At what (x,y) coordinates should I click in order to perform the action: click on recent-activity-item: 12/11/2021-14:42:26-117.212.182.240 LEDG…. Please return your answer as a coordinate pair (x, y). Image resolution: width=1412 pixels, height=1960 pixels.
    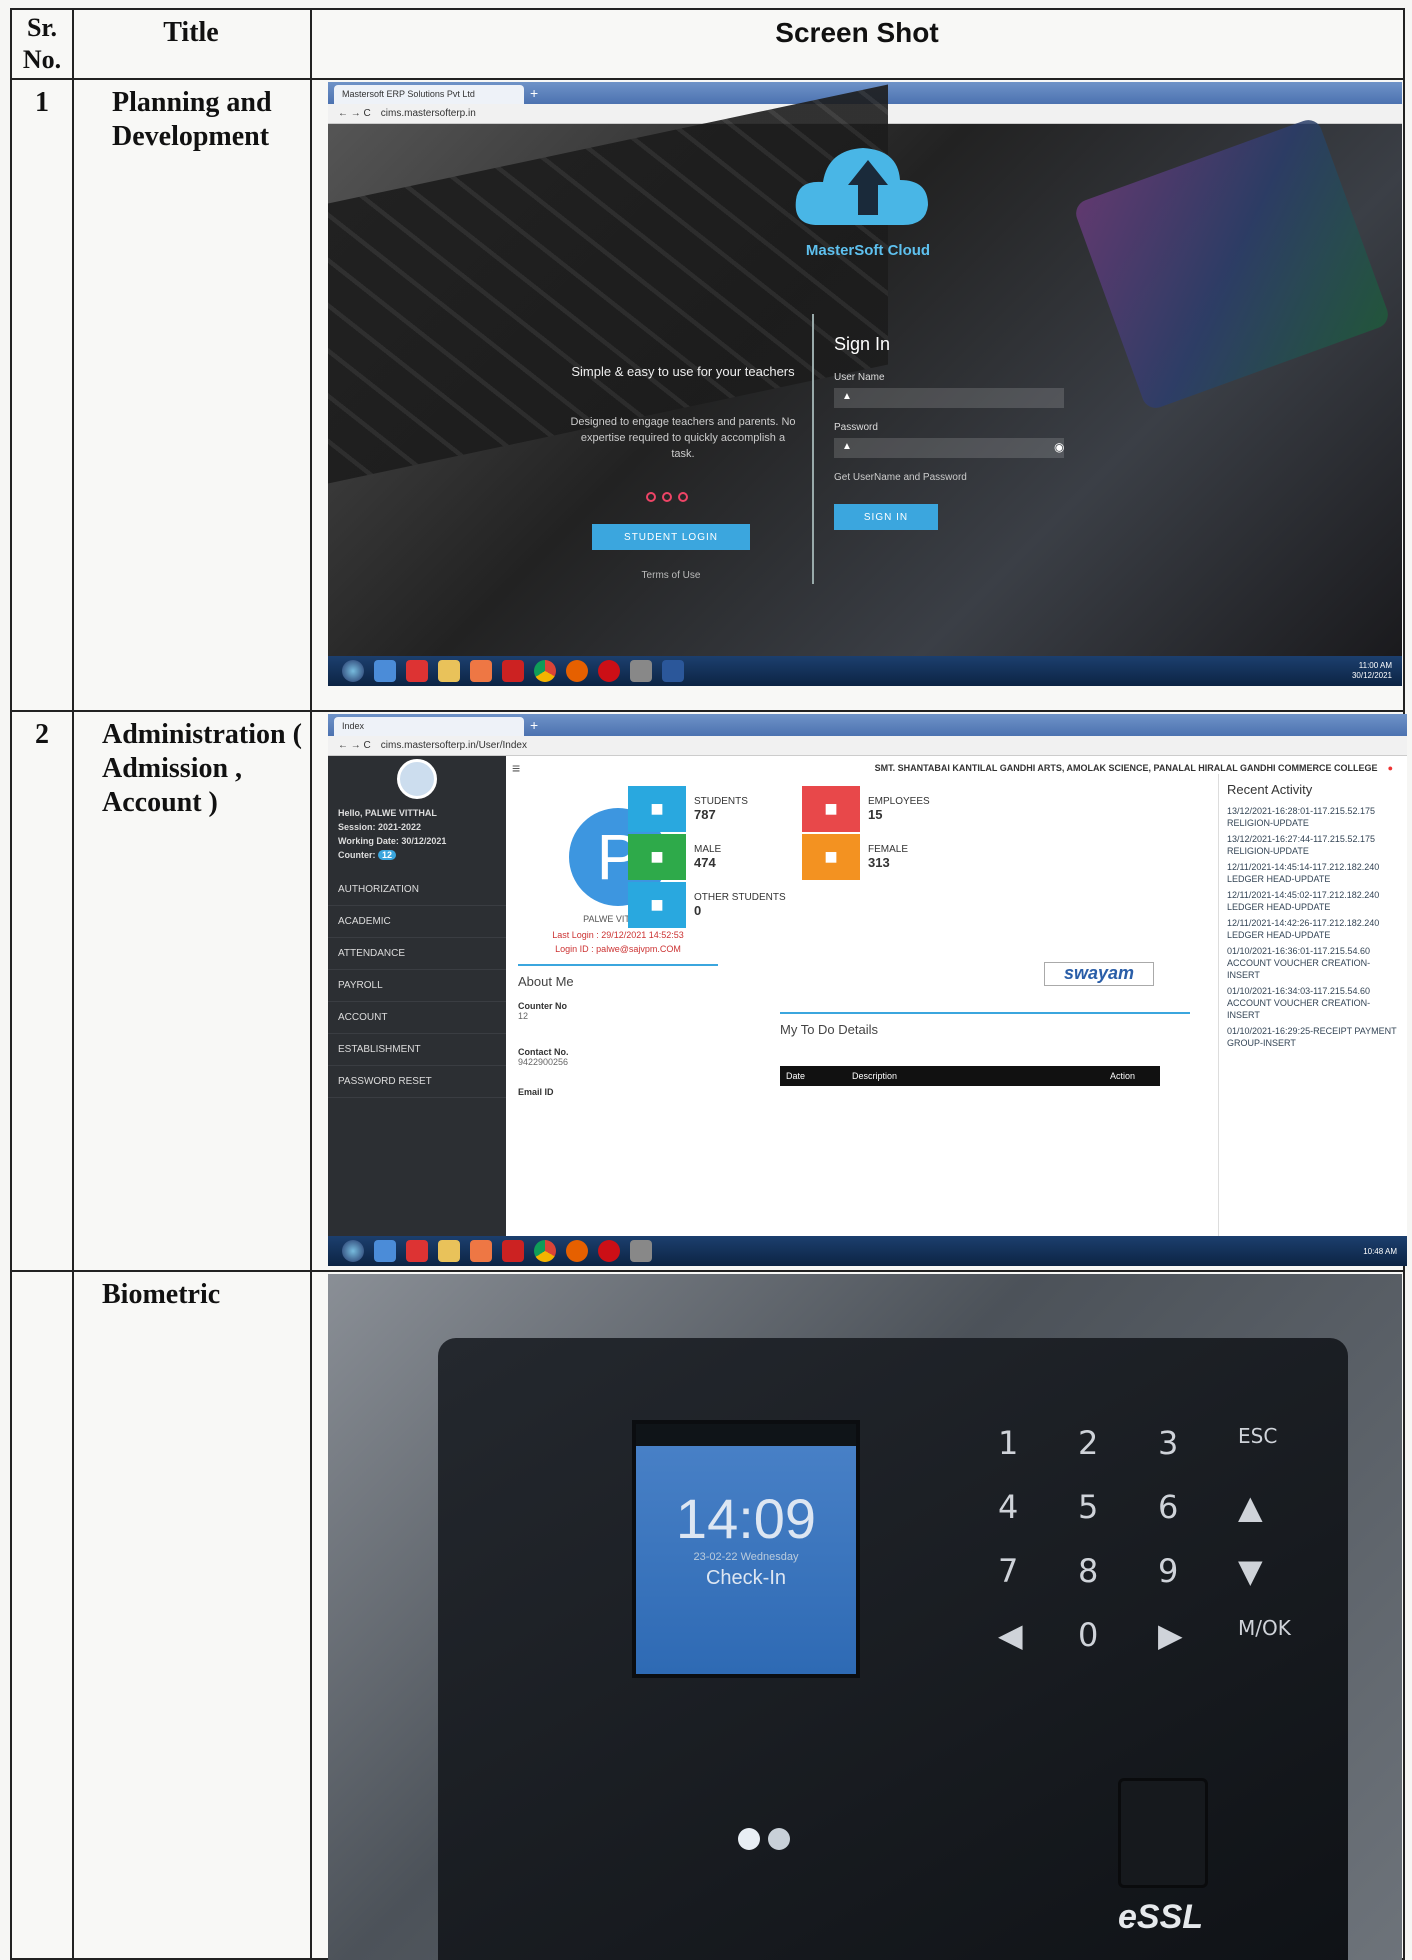
    Looking at the image, I should click on (1303, 929).